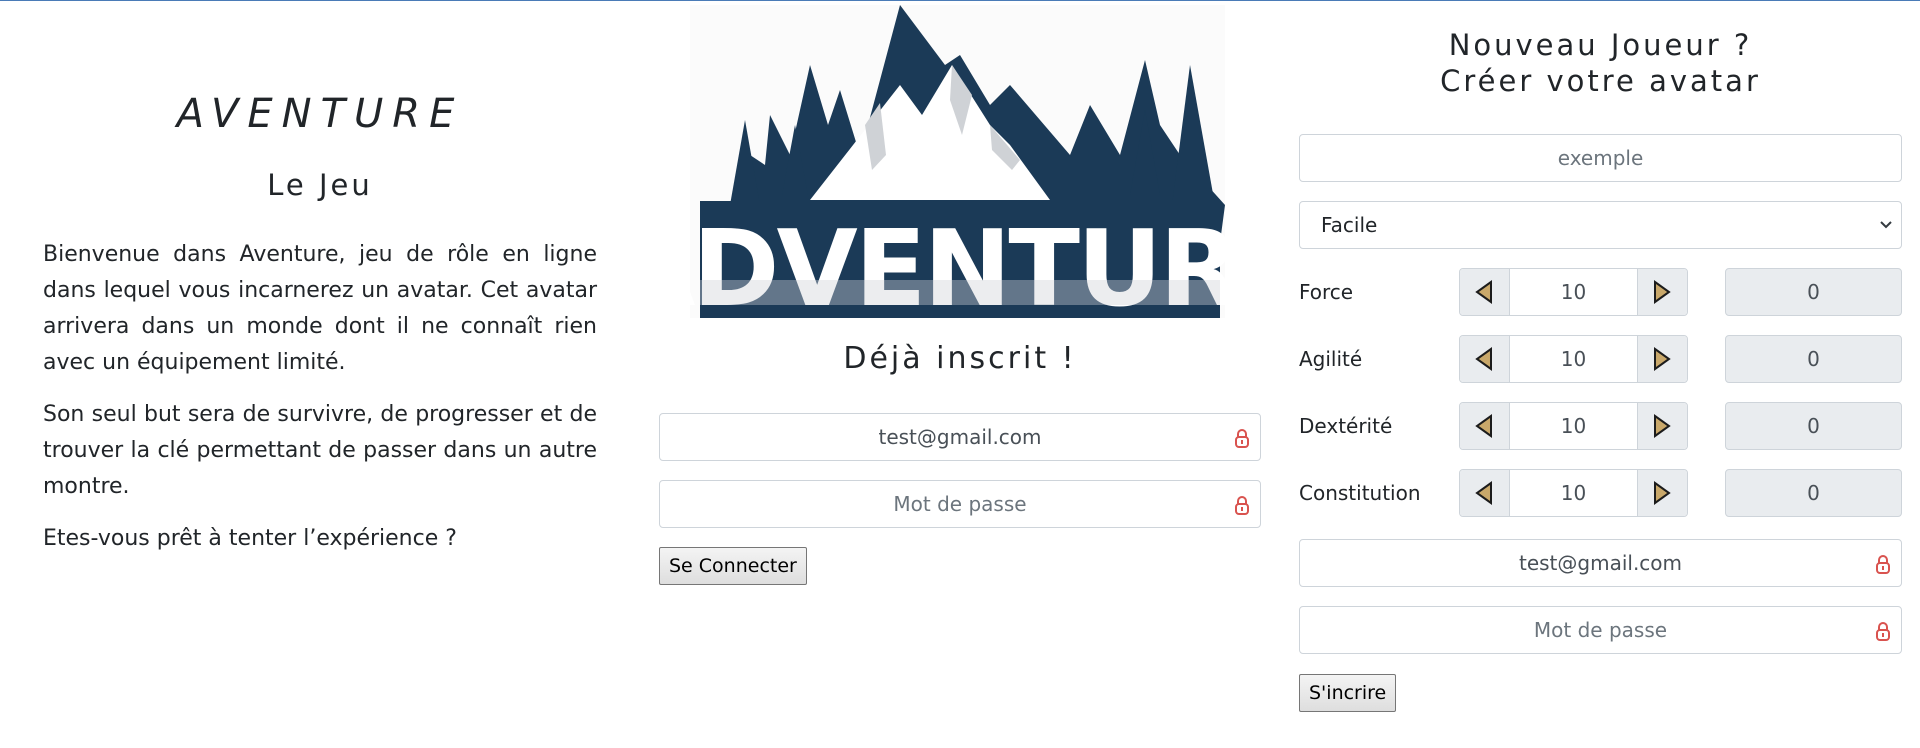  What do you see at coordinates (320, 114) in the screenshot?
I see `game-title: AVENTURE` at bounding box center [320, 114].